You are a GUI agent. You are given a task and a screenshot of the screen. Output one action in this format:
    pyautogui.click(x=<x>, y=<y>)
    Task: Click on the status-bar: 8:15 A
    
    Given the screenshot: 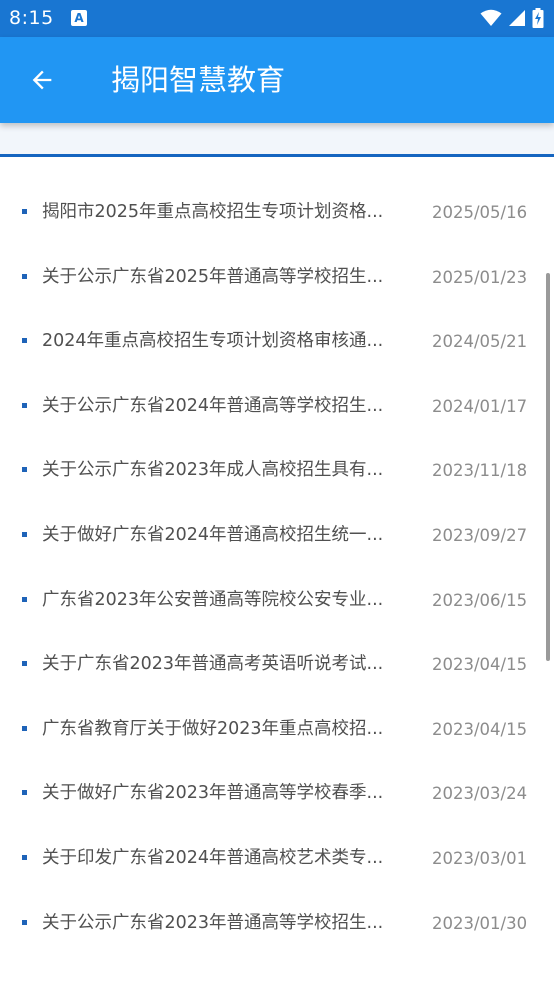 What is the action you would take?
    pyautogui.click(x=277, y=18)
    